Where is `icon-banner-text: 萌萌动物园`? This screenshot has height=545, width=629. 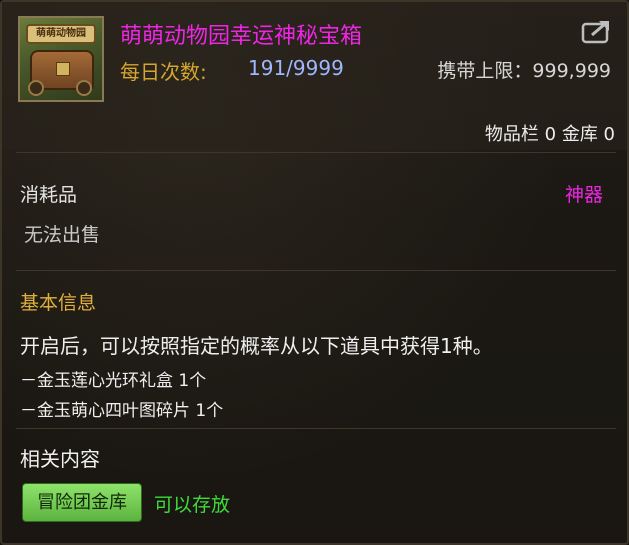 icon-banner-text: 萌萌动物园 is located at coordinates (61, 33).